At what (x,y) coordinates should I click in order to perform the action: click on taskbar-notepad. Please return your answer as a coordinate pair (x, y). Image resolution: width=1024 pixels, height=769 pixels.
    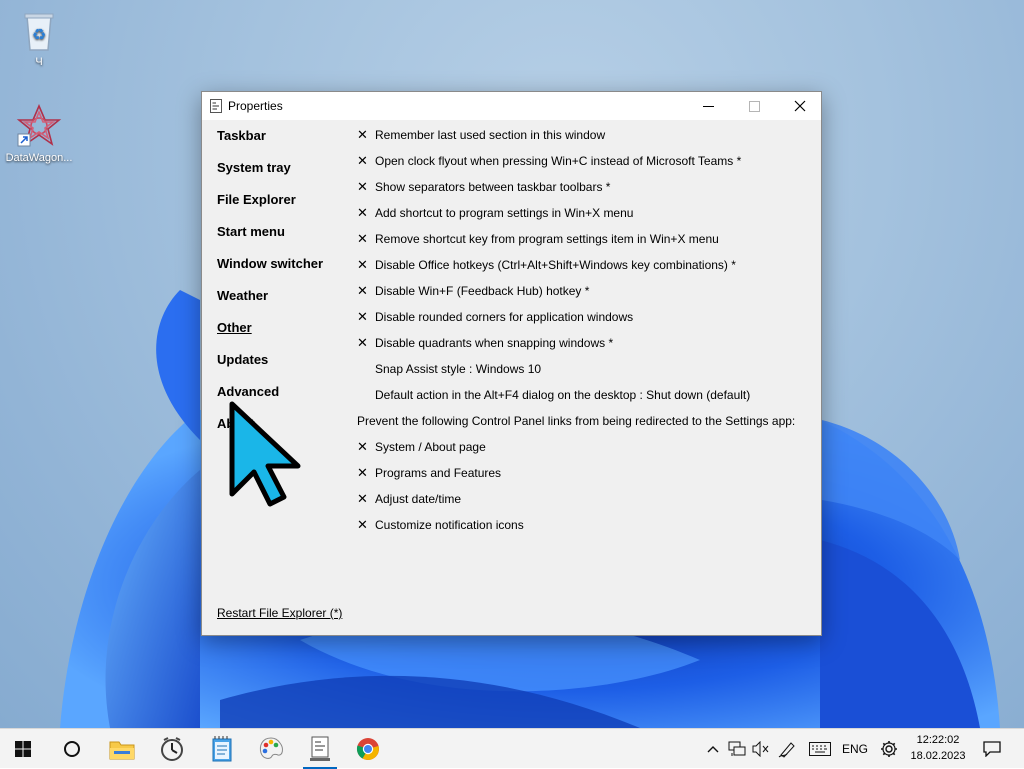
    Looking at the image, I should click on (222, 749).